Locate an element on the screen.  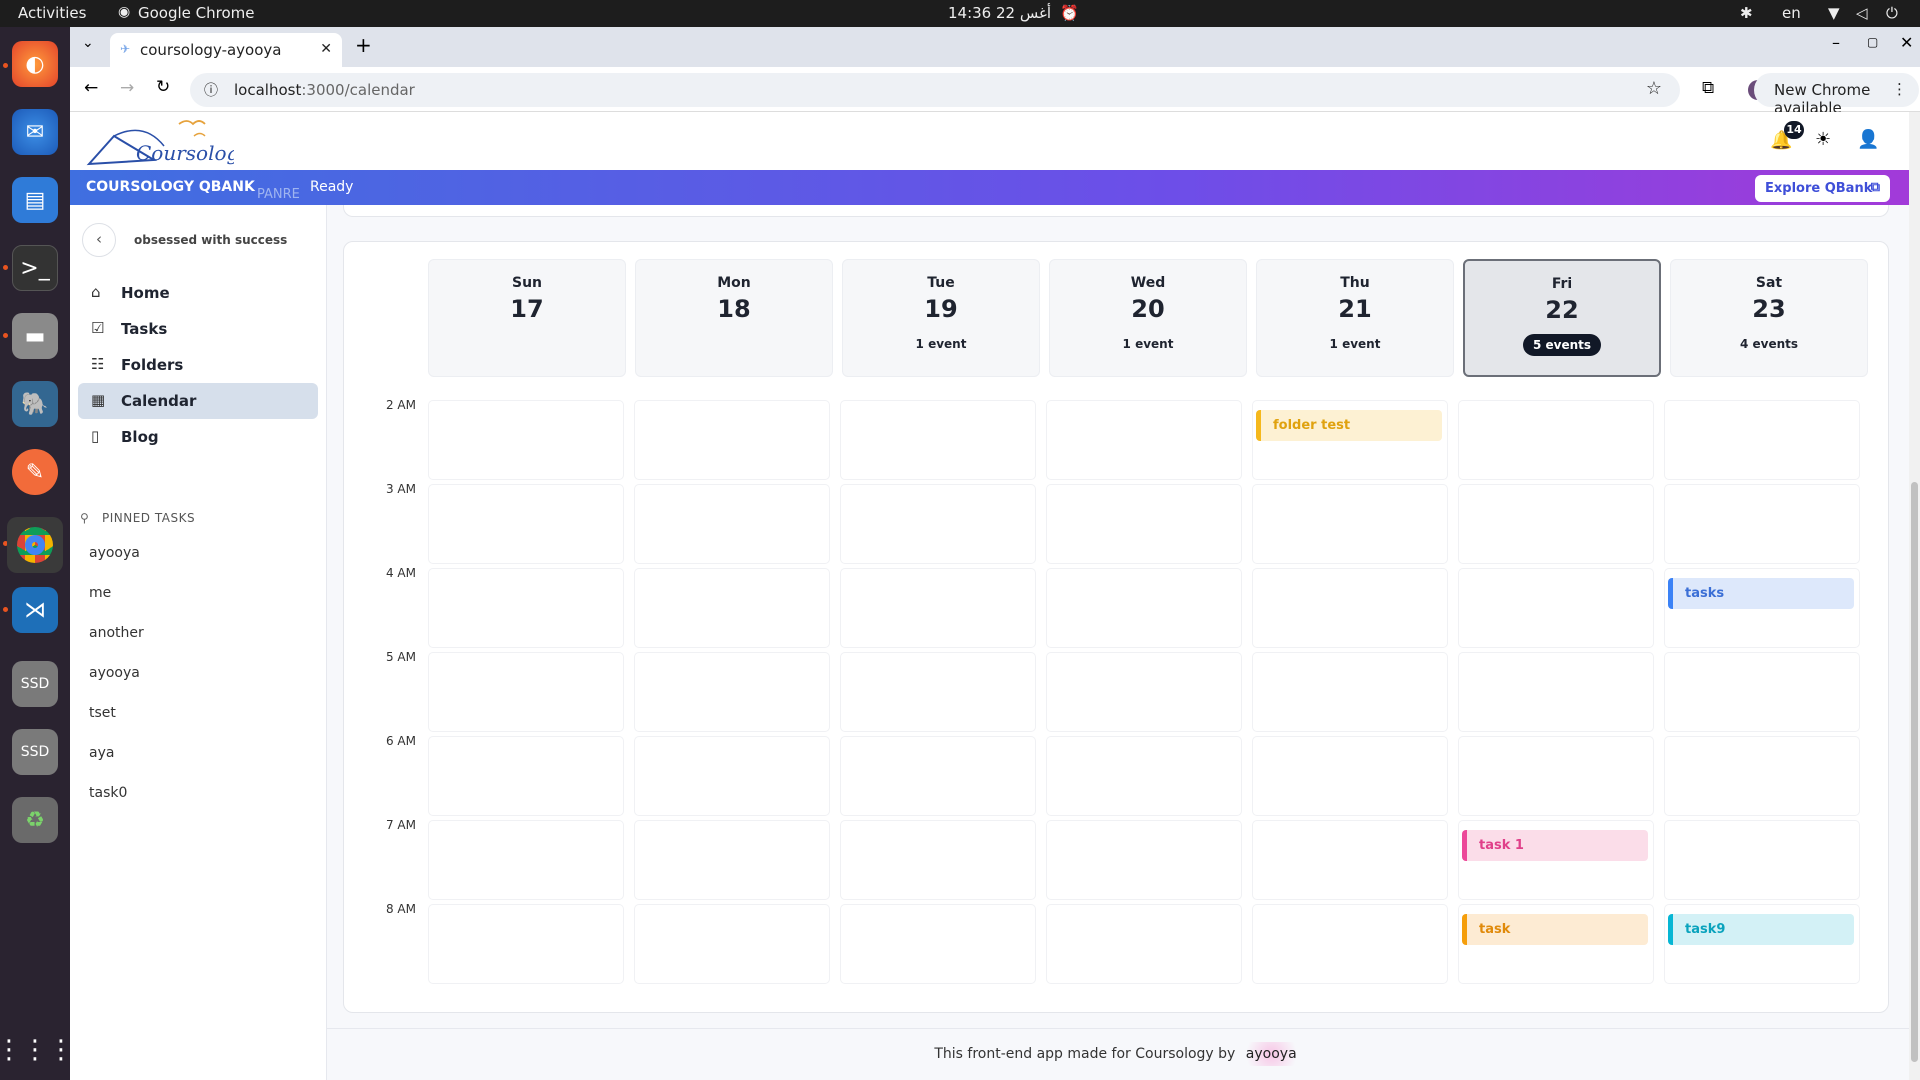
vscode-icon: ⋊ is located at coordinates (35, 610).